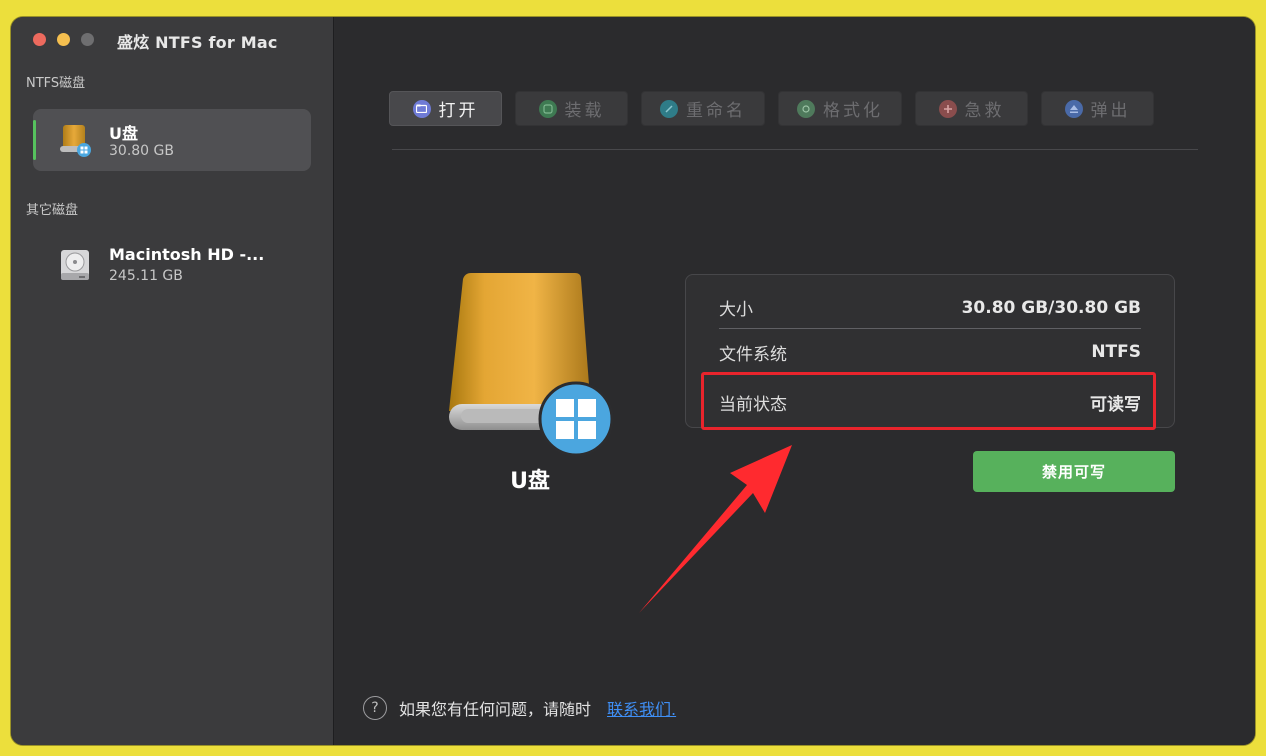 Image resolution: width=1266 pixels, height=756 pixels. I want to click on help-icon: ?, so click(375, 708).